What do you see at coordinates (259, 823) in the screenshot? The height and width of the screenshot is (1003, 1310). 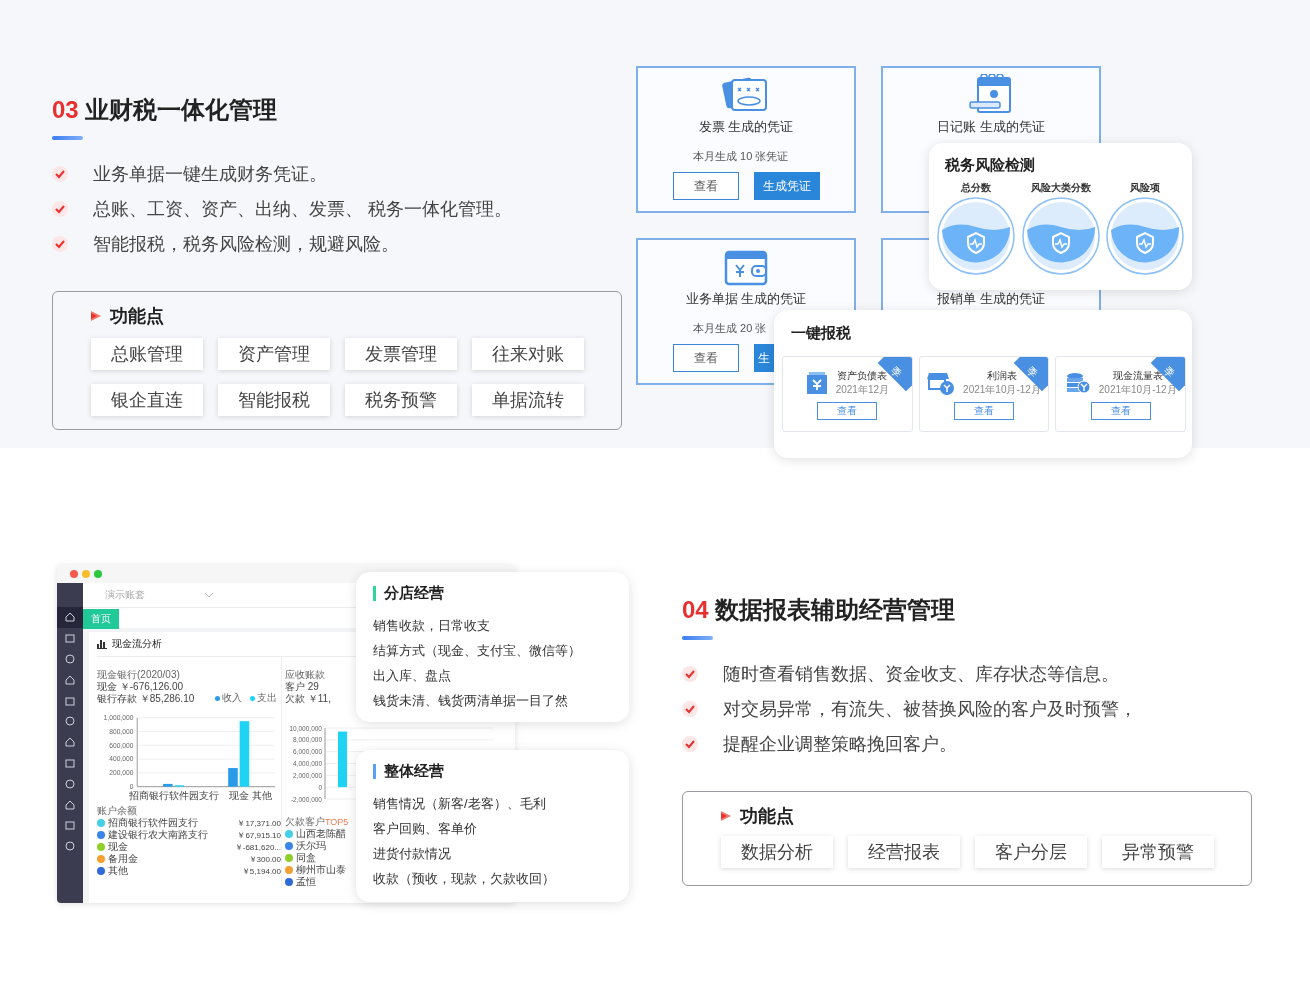 I see `account-amount: ￥17,371.00` at bounding box center [259, 823].